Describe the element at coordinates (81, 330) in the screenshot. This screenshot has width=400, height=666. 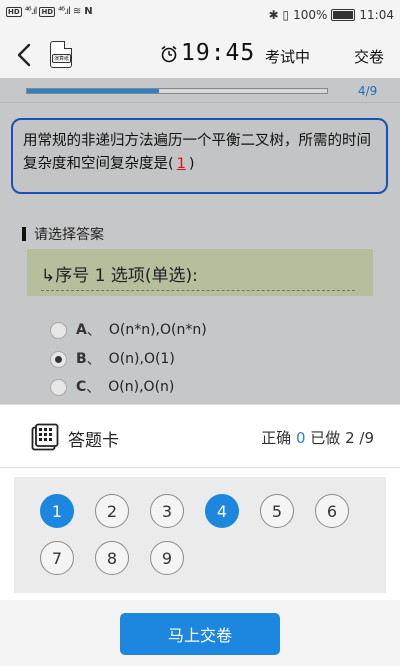
I see `option-letter: A` at that location.